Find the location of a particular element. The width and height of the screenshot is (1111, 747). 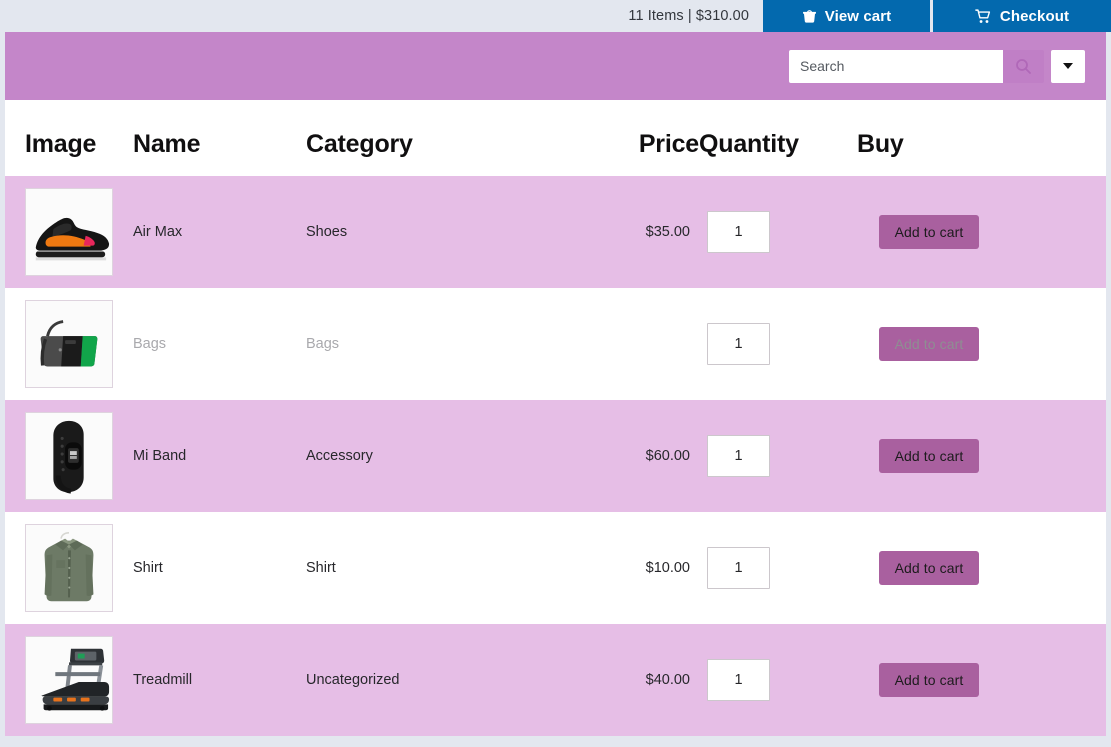

product-name: Mi Band is located at coordinates (160, 456).